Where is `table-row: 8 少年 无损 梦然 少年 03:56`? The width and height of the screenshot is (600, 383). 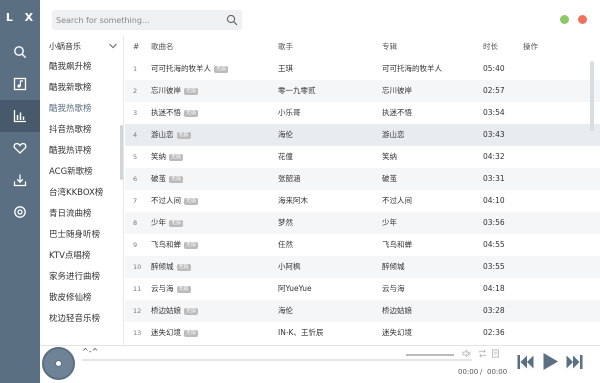
table-row: 8 少年 无损 梦然 少年 03:56 is located at coordinates (362, 223).